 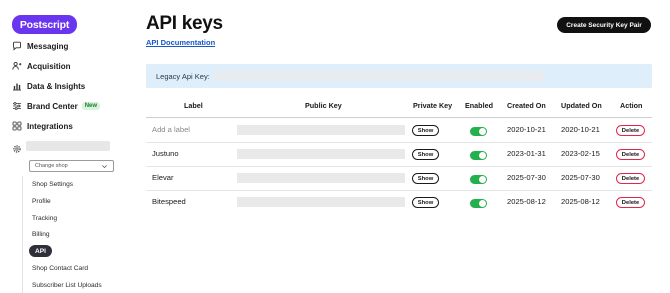 What do you see at coordinates (479, 105) in the screenshot?
I see `column-header-enabled: Enabled` at bounding box center [479, 105].